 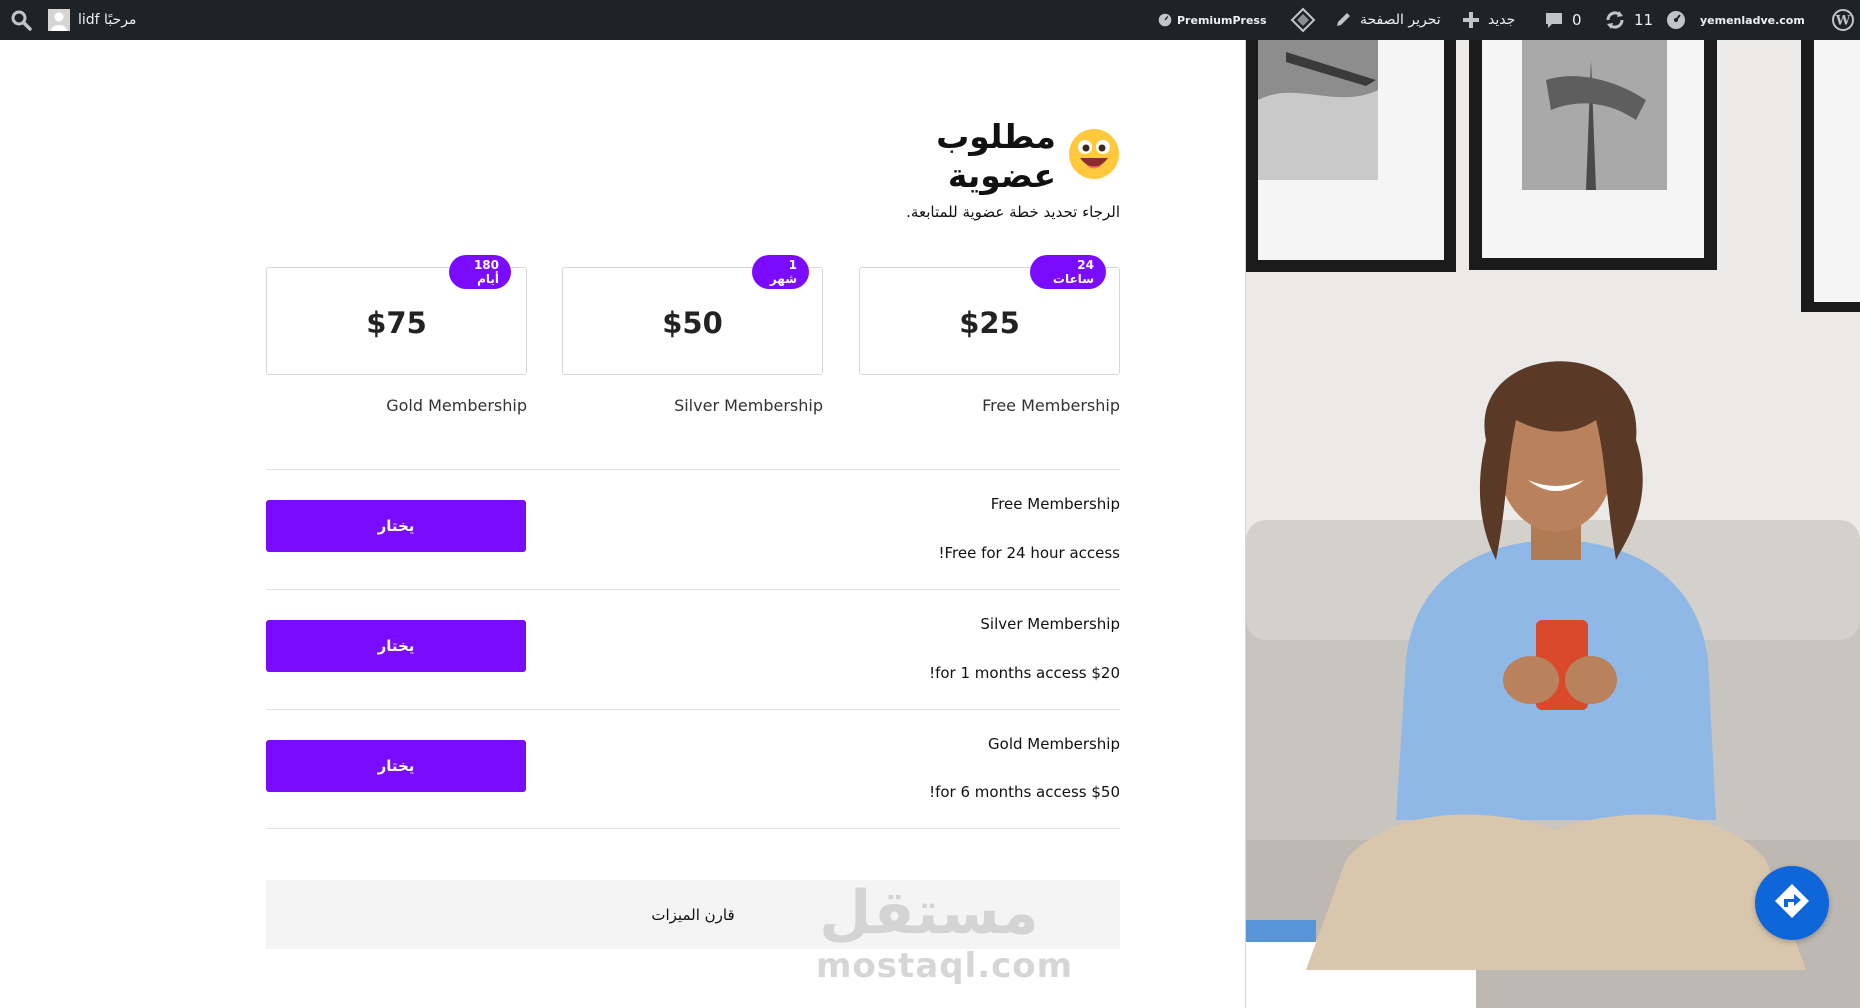 I want to click on page-header: مطلوب عضوية, so click(x=970, y=156).